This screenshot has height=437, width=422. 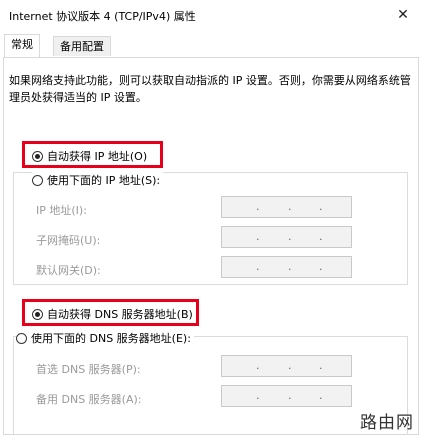 I want to click on close-icon: ✕, so click(x=403, y=15).